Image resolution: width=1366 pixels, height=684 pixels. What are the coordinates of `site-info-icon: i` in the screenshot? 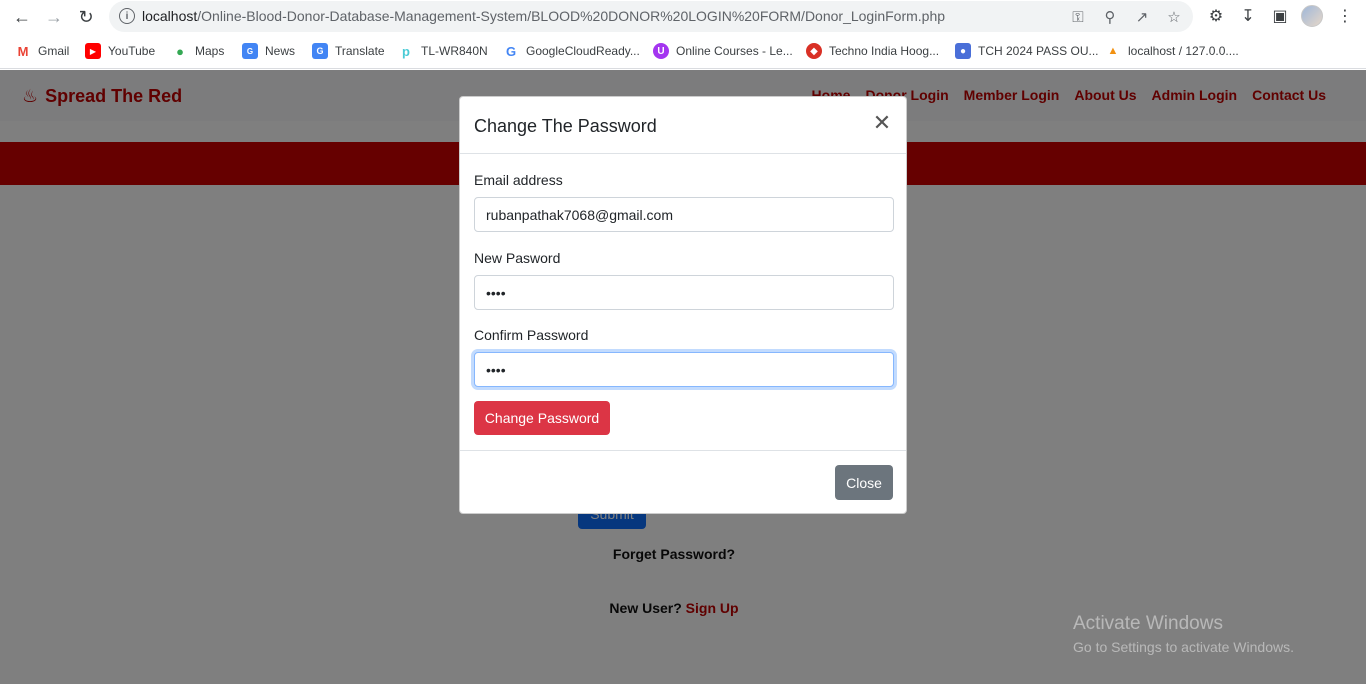 It's located at (127, 16).